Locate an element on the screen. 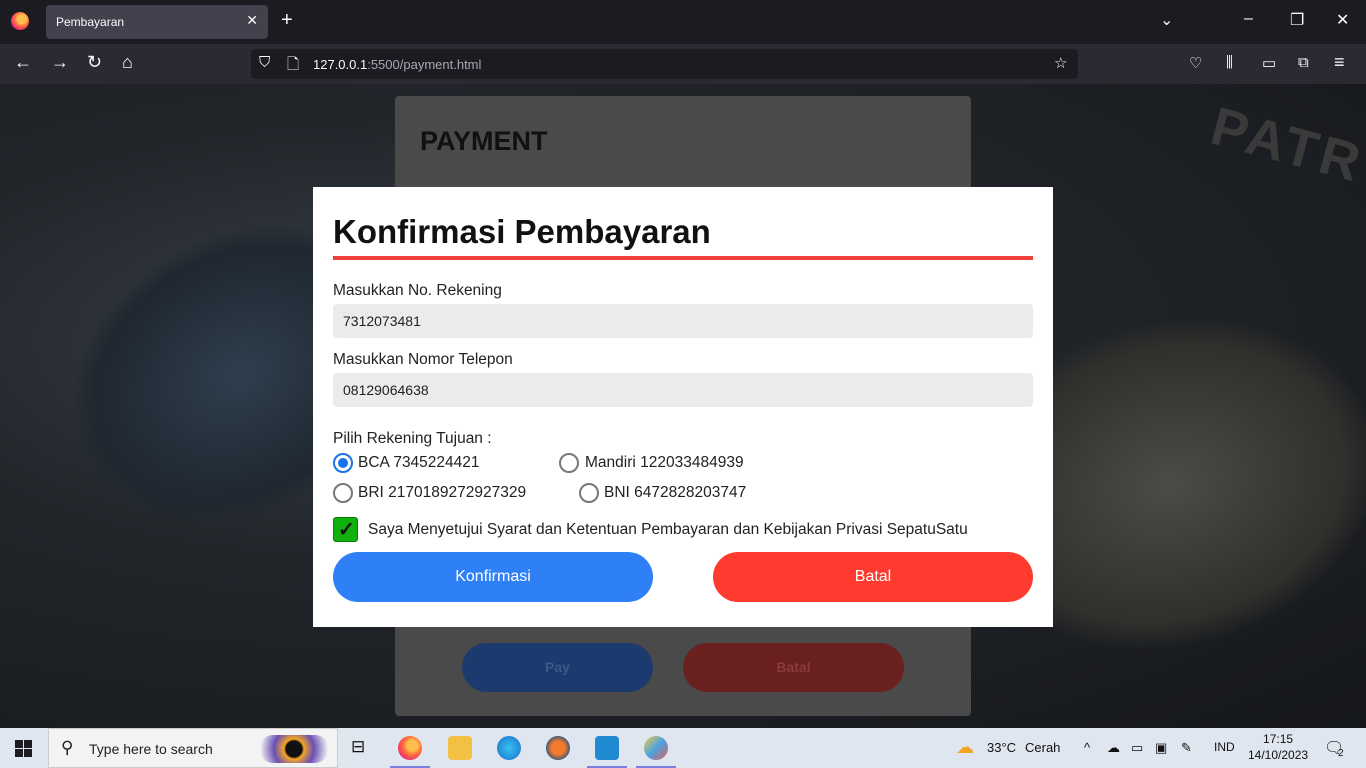  tab-list-icon: ⌄ is located at coordinates (1166, 20).